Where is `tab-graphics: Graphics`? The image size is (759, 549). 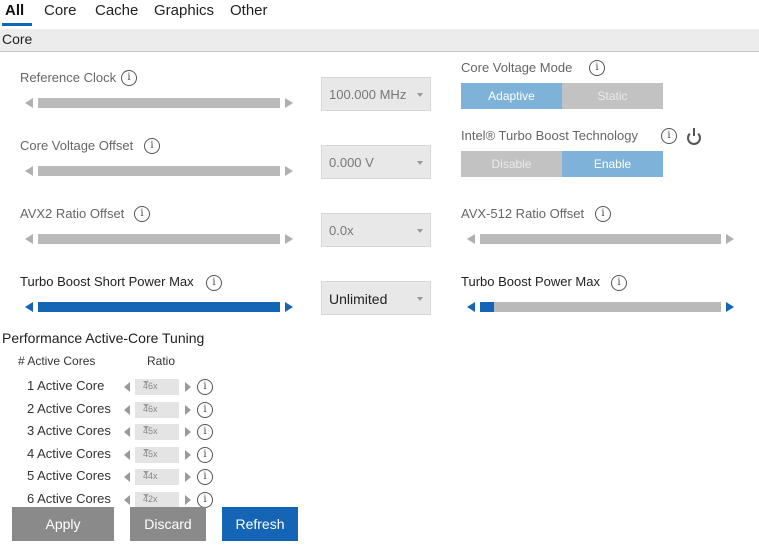 tab-graphics: Graphics is located at coordinates (184, 10).